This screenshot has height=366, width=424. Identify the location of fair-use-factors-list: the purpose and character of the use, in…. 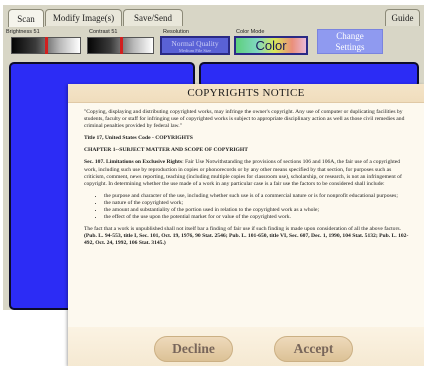
(247, 207).